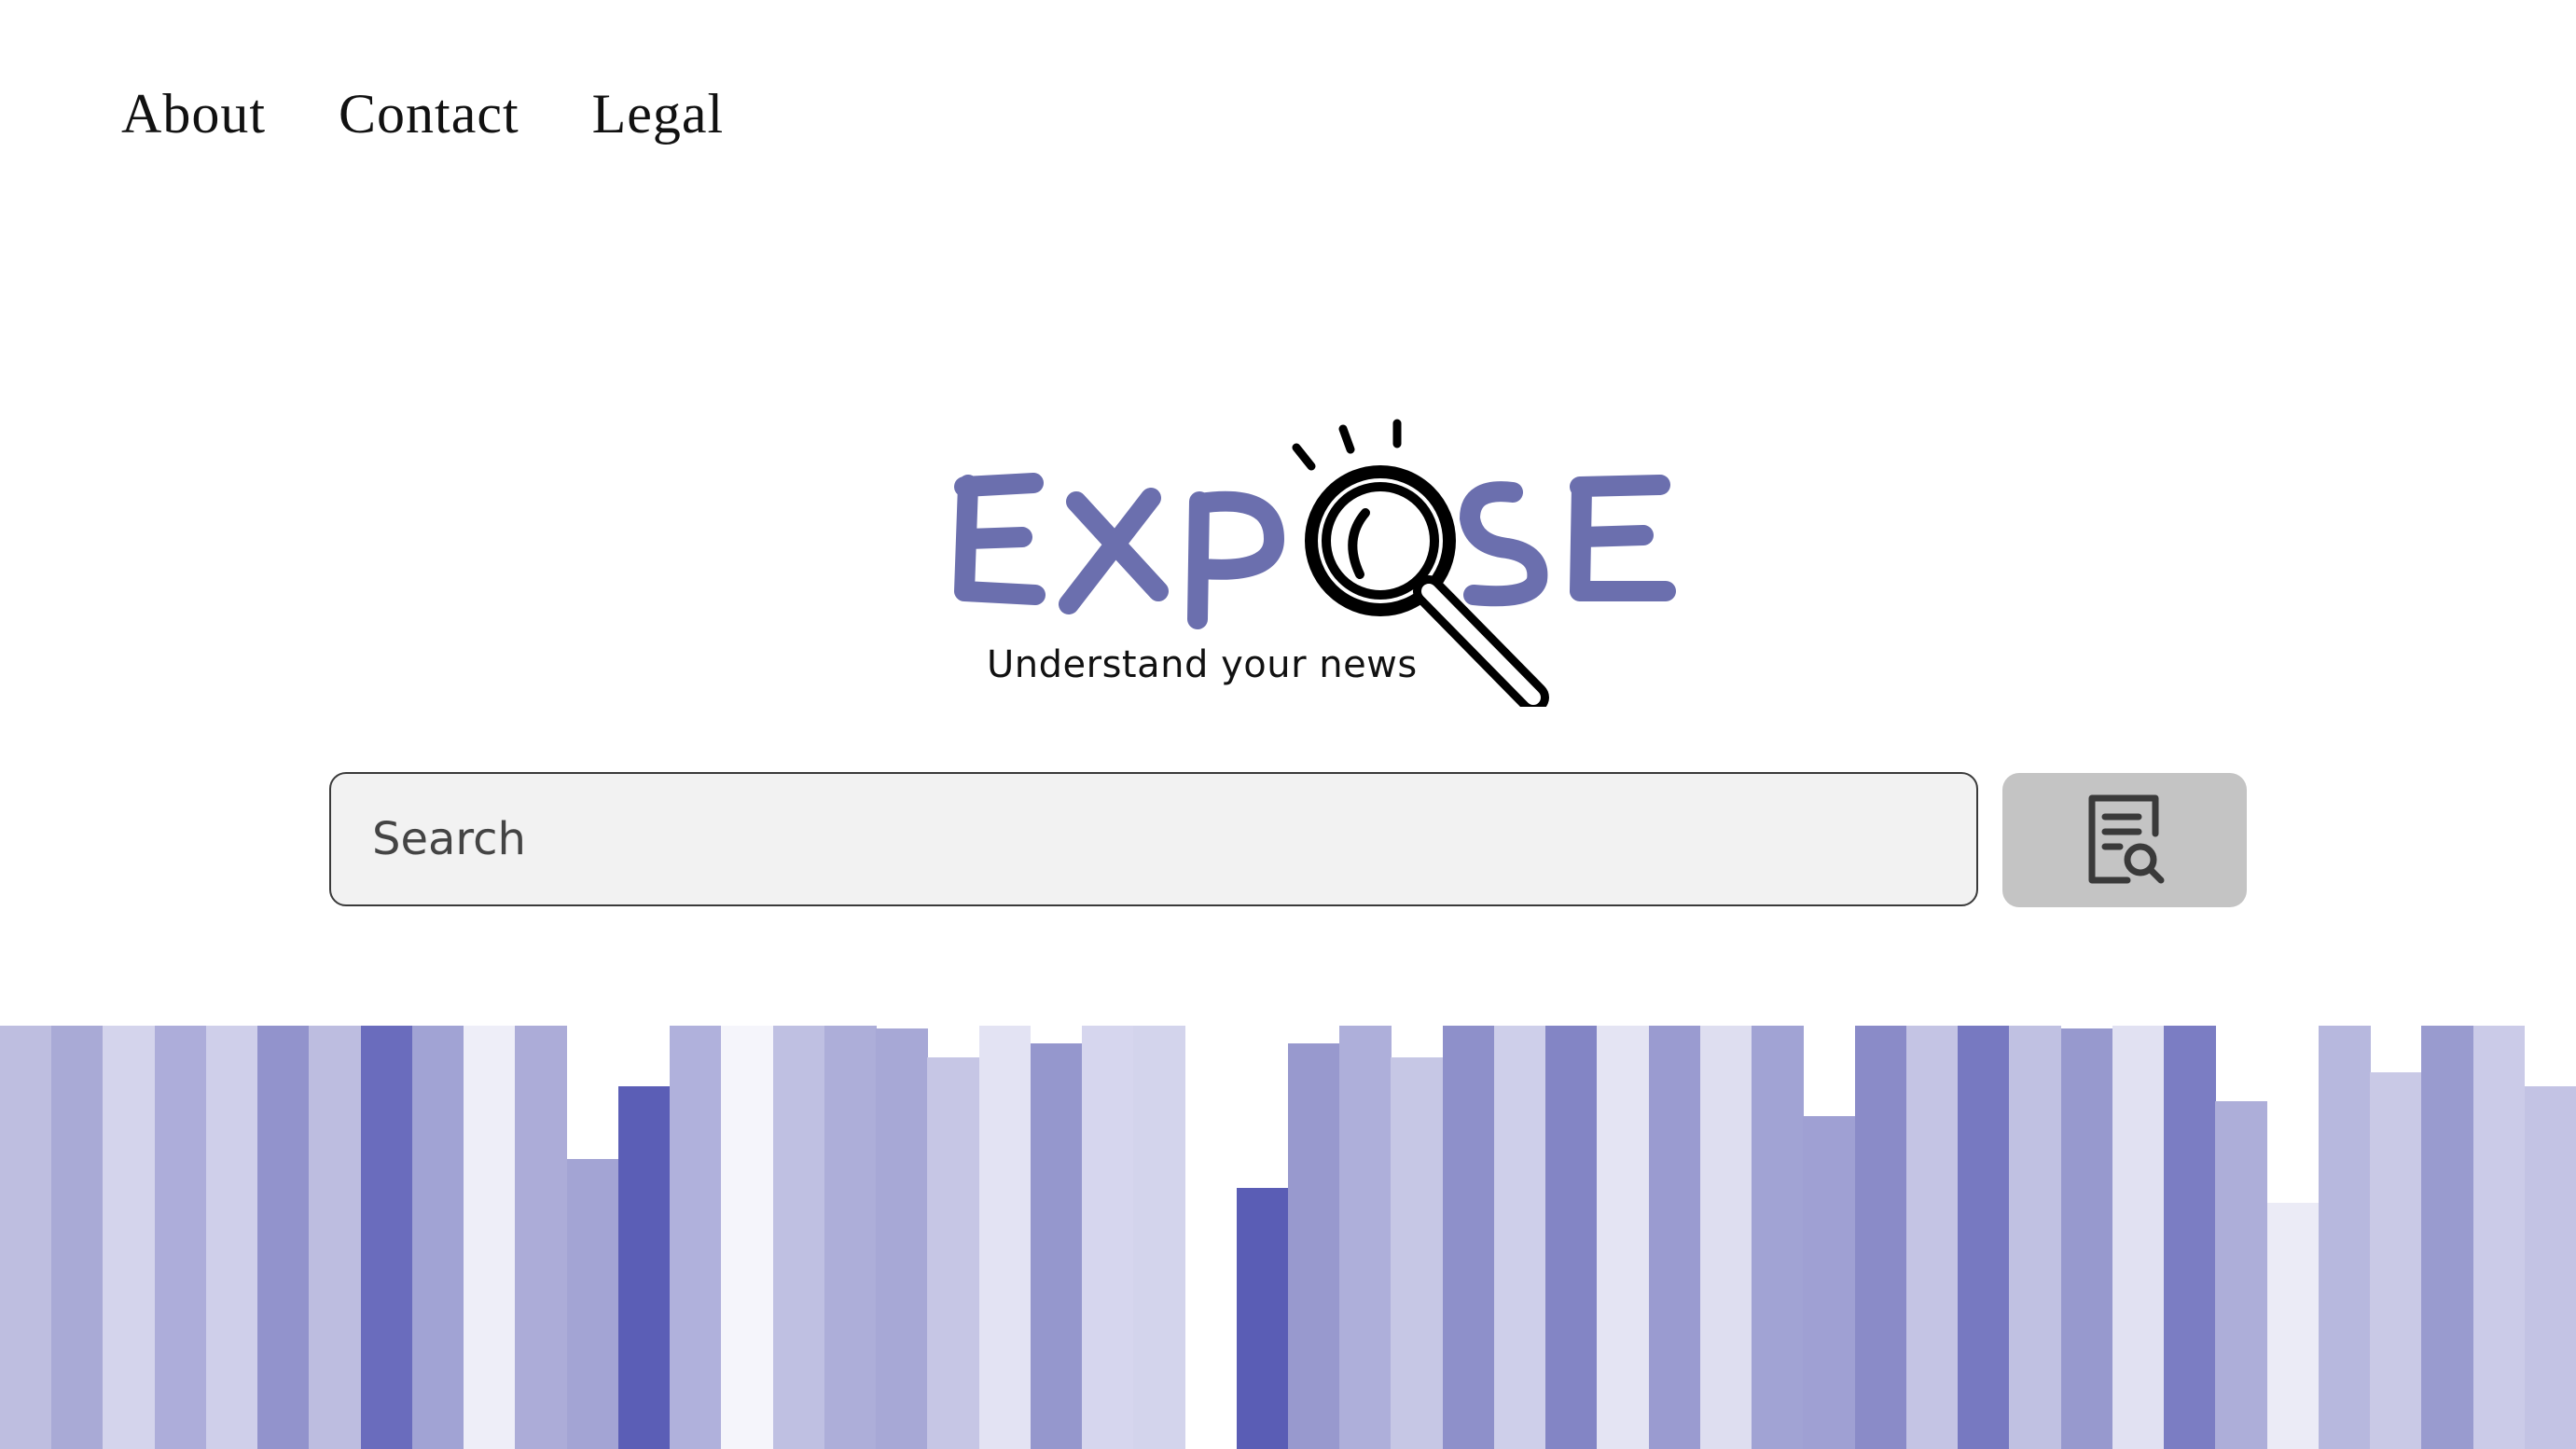  What do you see at coordinates (429, 114) in the screenshot?
I see `nav-link-contact: Contact` at bounding box center [429, 114].